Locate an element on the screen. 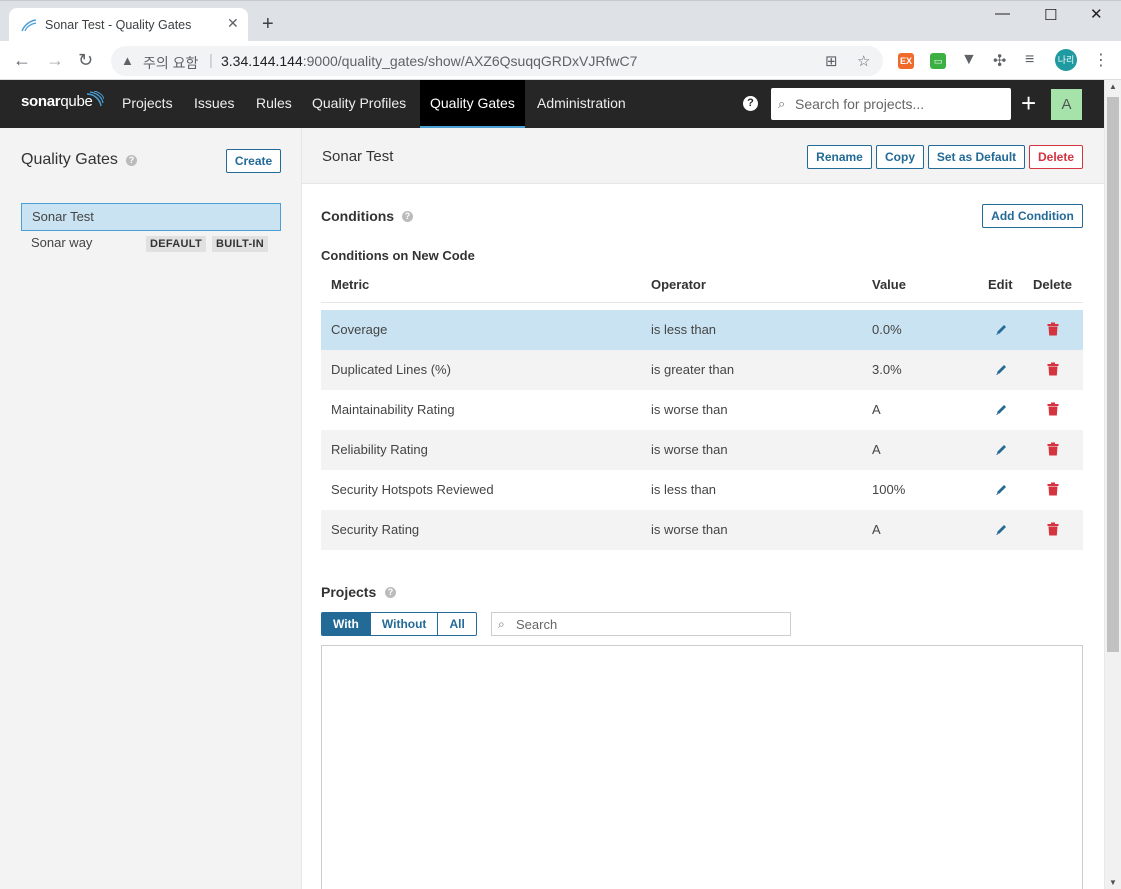  copy-button: Copy is located at coordinates (900, 157).